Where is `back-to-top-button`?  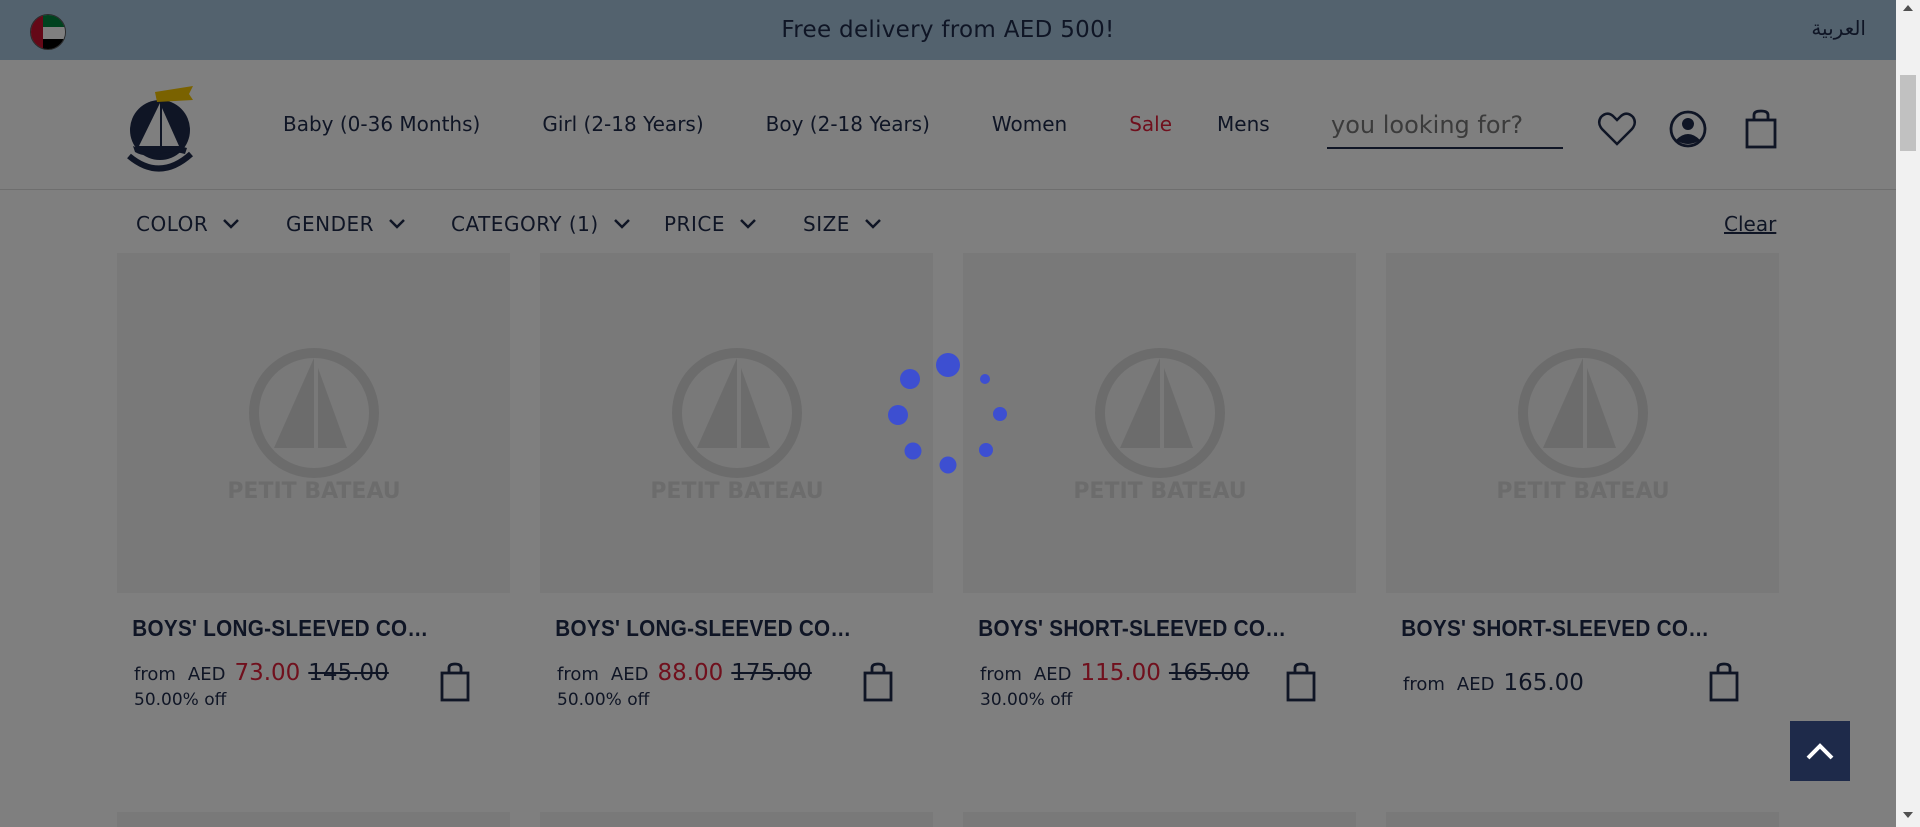
back-to-top-button is located at coordinates (1820, 751).